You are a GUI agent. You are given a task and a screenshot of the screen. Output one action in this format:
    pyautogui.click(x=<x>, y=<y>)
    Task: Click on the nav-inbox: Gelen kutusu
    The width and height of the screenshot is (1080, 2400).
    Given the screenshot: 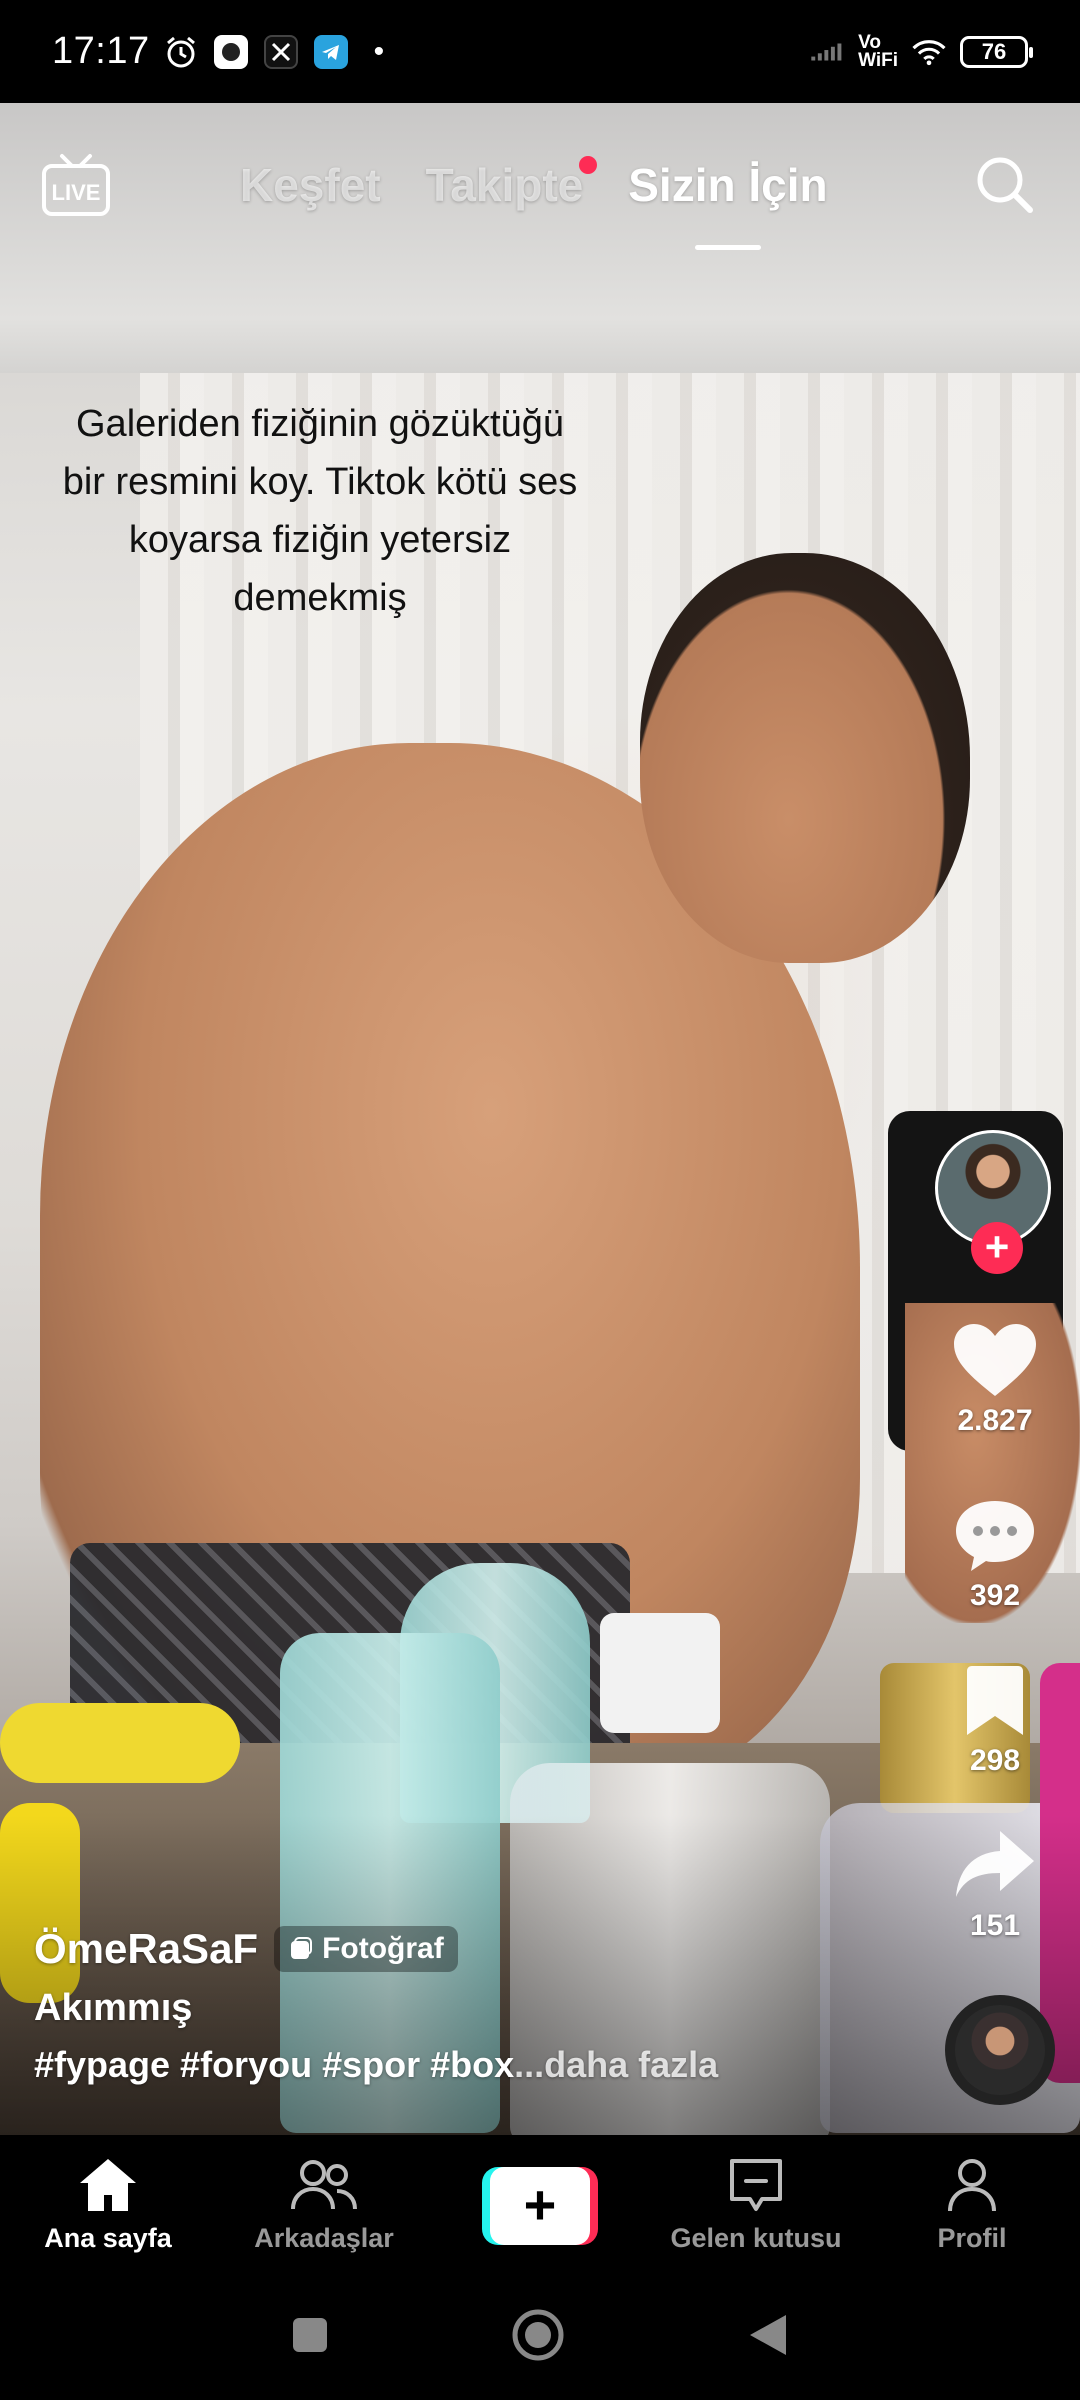 What is the action you would take?
    pyautogui.click(x=756, y=2202)
    